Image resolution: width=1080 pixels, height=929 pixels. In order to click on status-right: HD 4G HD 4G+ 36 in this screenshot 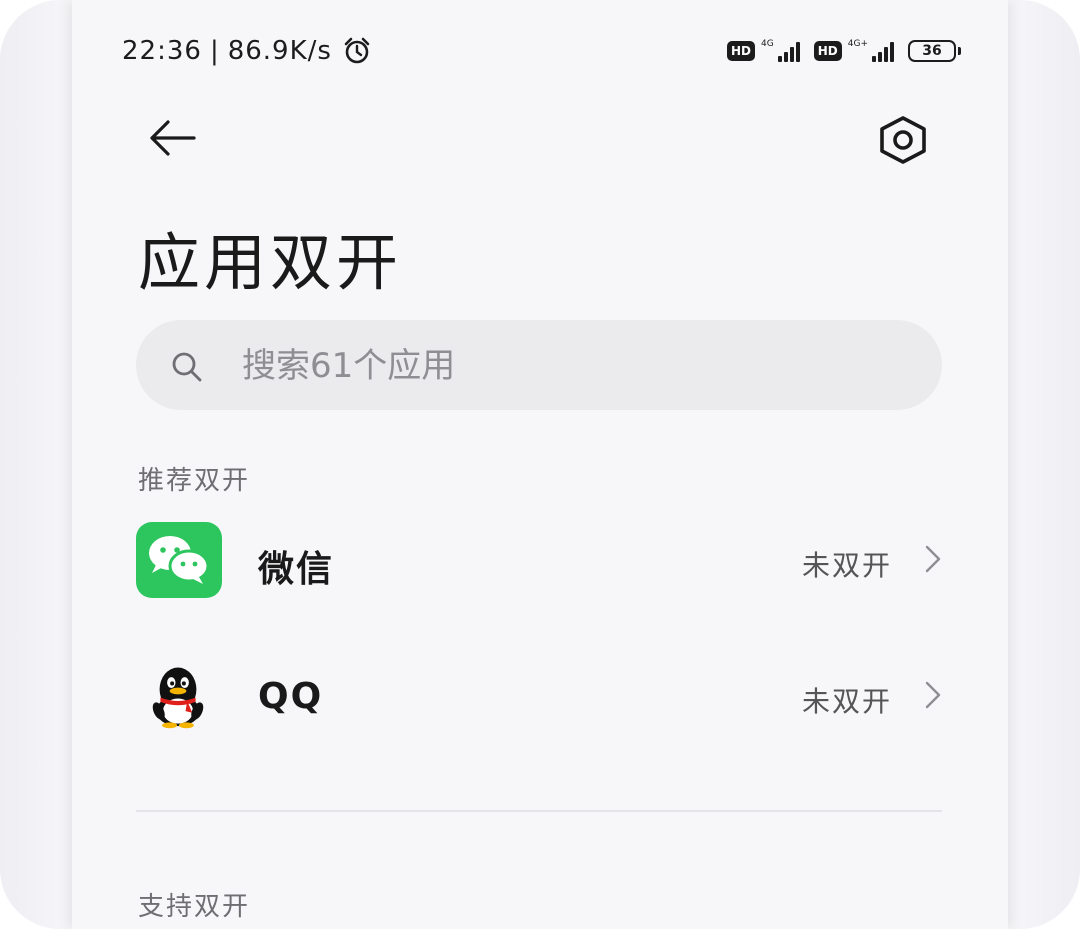, I will do `click(844, 50)`.